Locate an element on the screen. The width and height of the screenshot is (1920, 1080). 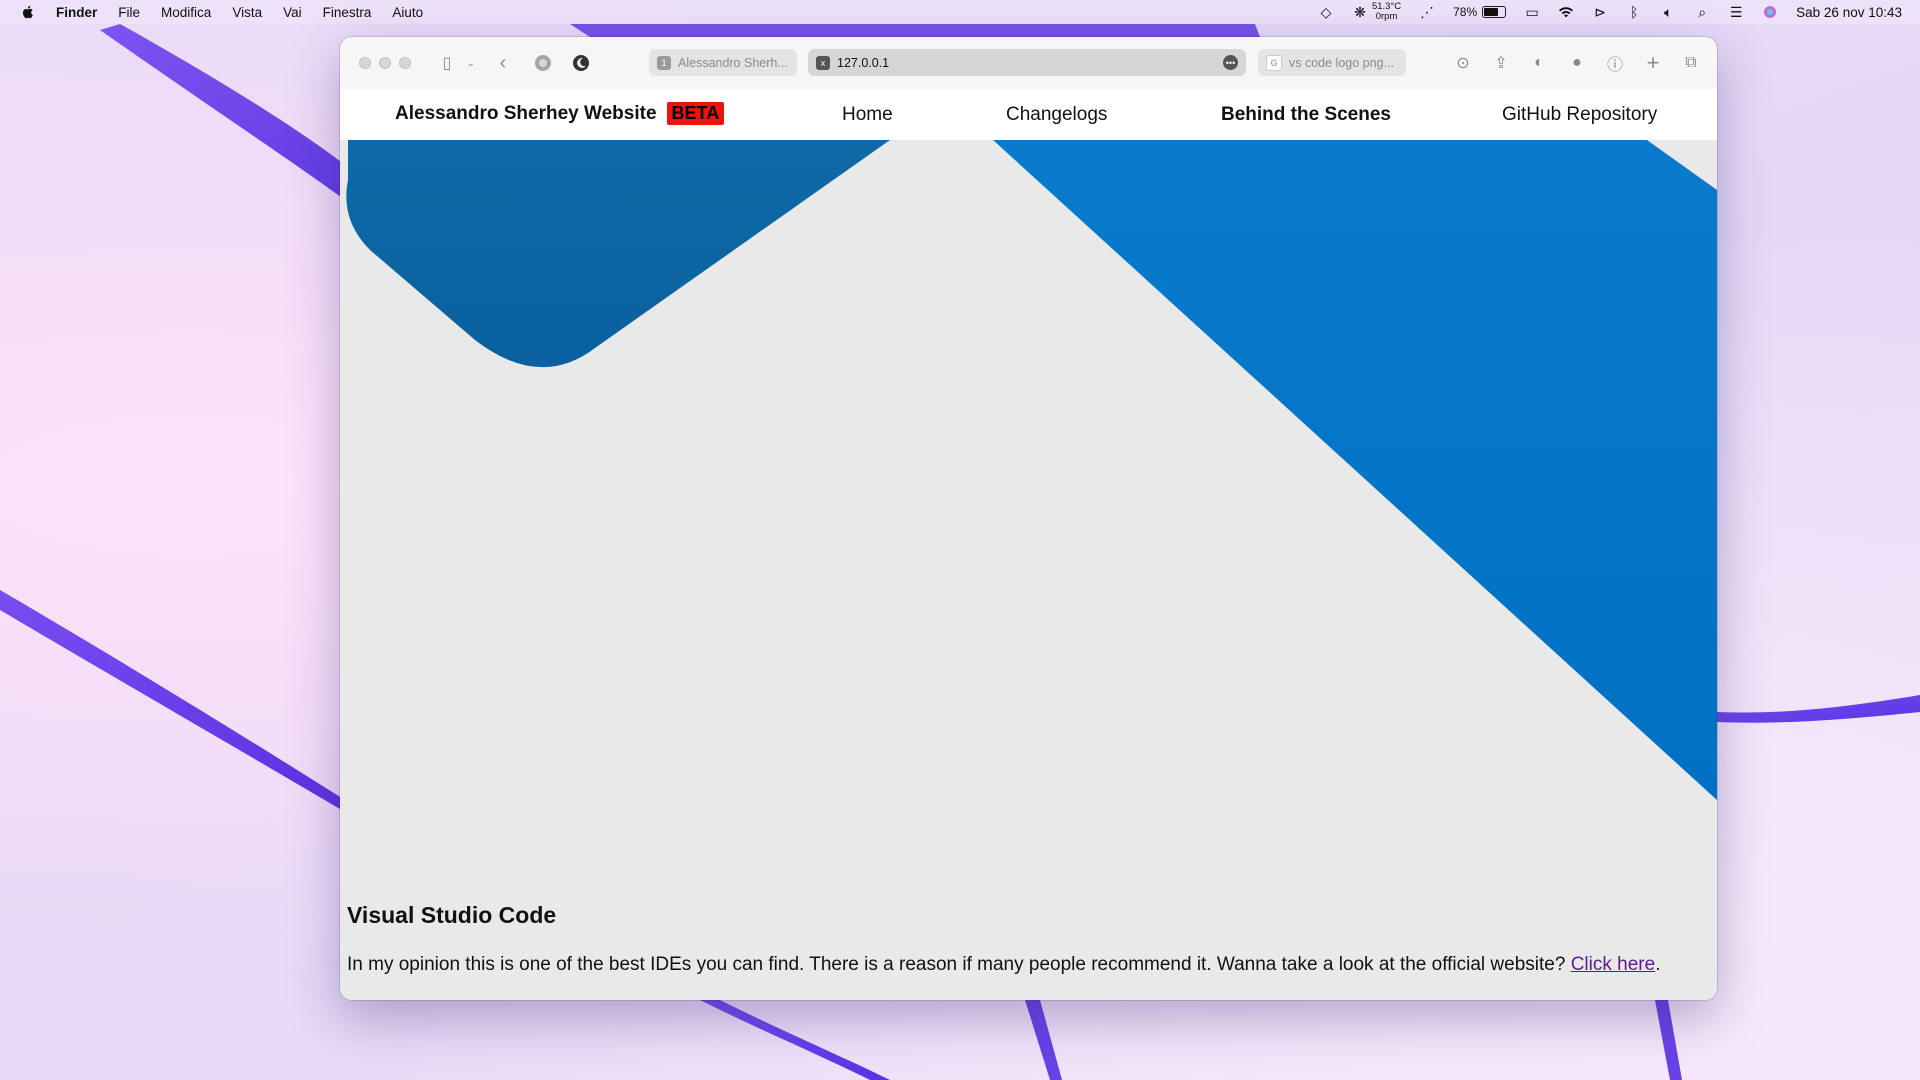
share-icon: ⇪ is located at coordinates (1501, 63).